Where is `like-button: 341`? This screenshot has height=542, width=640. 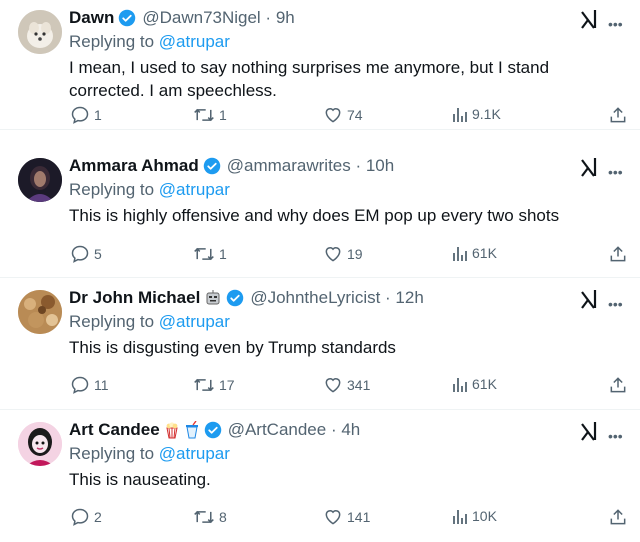 like-button: 341 is located at coordinates (346, 385).